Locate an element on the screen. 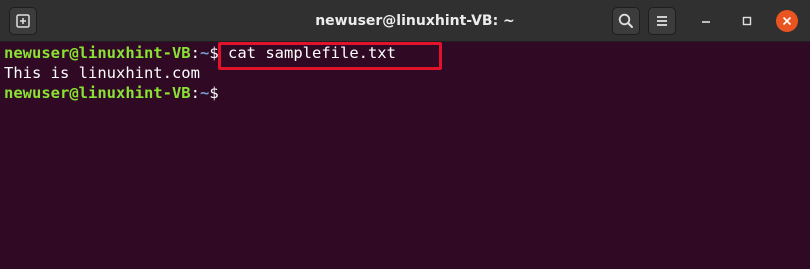 The height and width of the screenshot is (269, 810). terminal-line-output: This is linuxhint.com is located at coordinates (200, 73).